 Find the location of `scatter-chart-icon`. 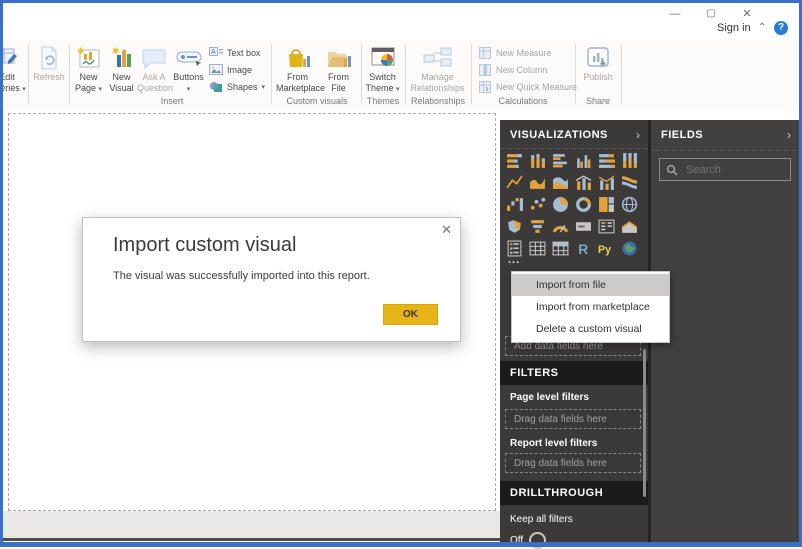

scatter-chart-icon is located at coordinates (537, 204).